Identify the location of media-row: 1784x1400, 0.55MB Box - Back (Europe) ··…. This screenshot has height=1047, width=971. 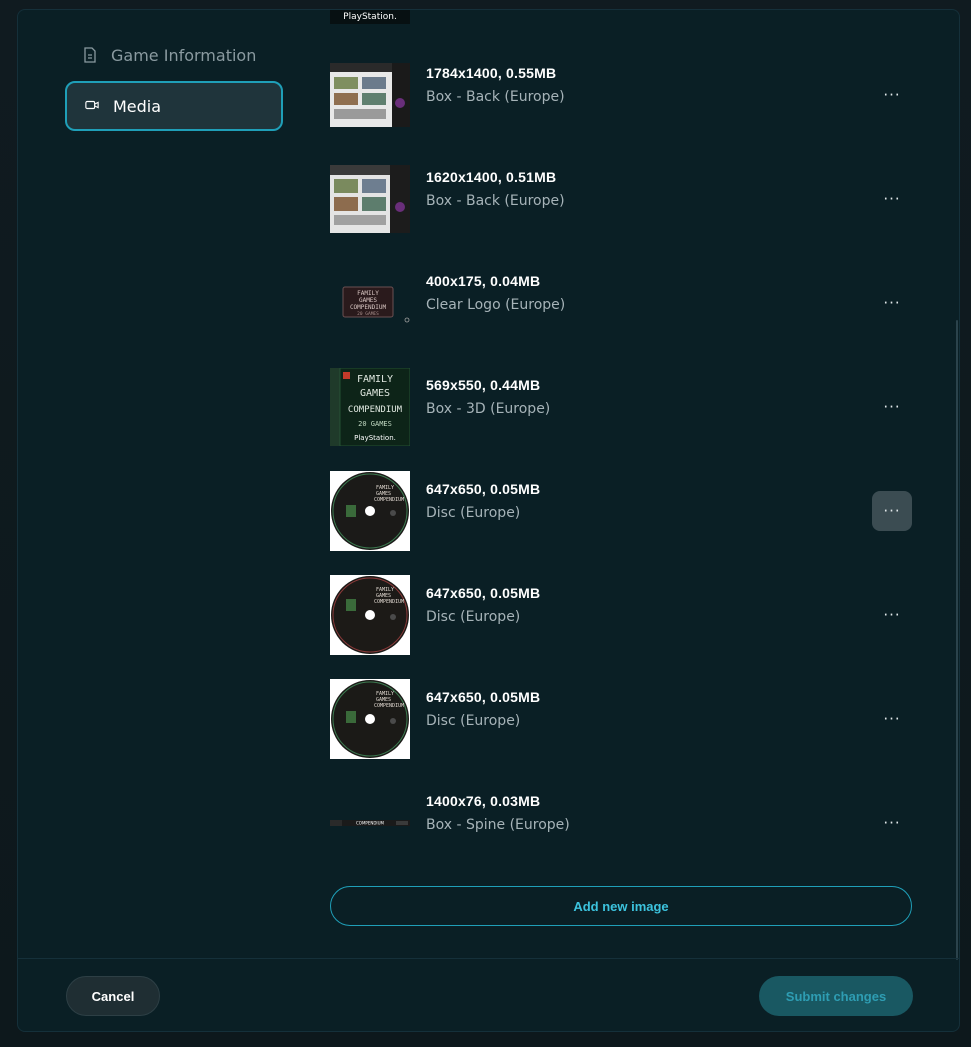
(621, 95).